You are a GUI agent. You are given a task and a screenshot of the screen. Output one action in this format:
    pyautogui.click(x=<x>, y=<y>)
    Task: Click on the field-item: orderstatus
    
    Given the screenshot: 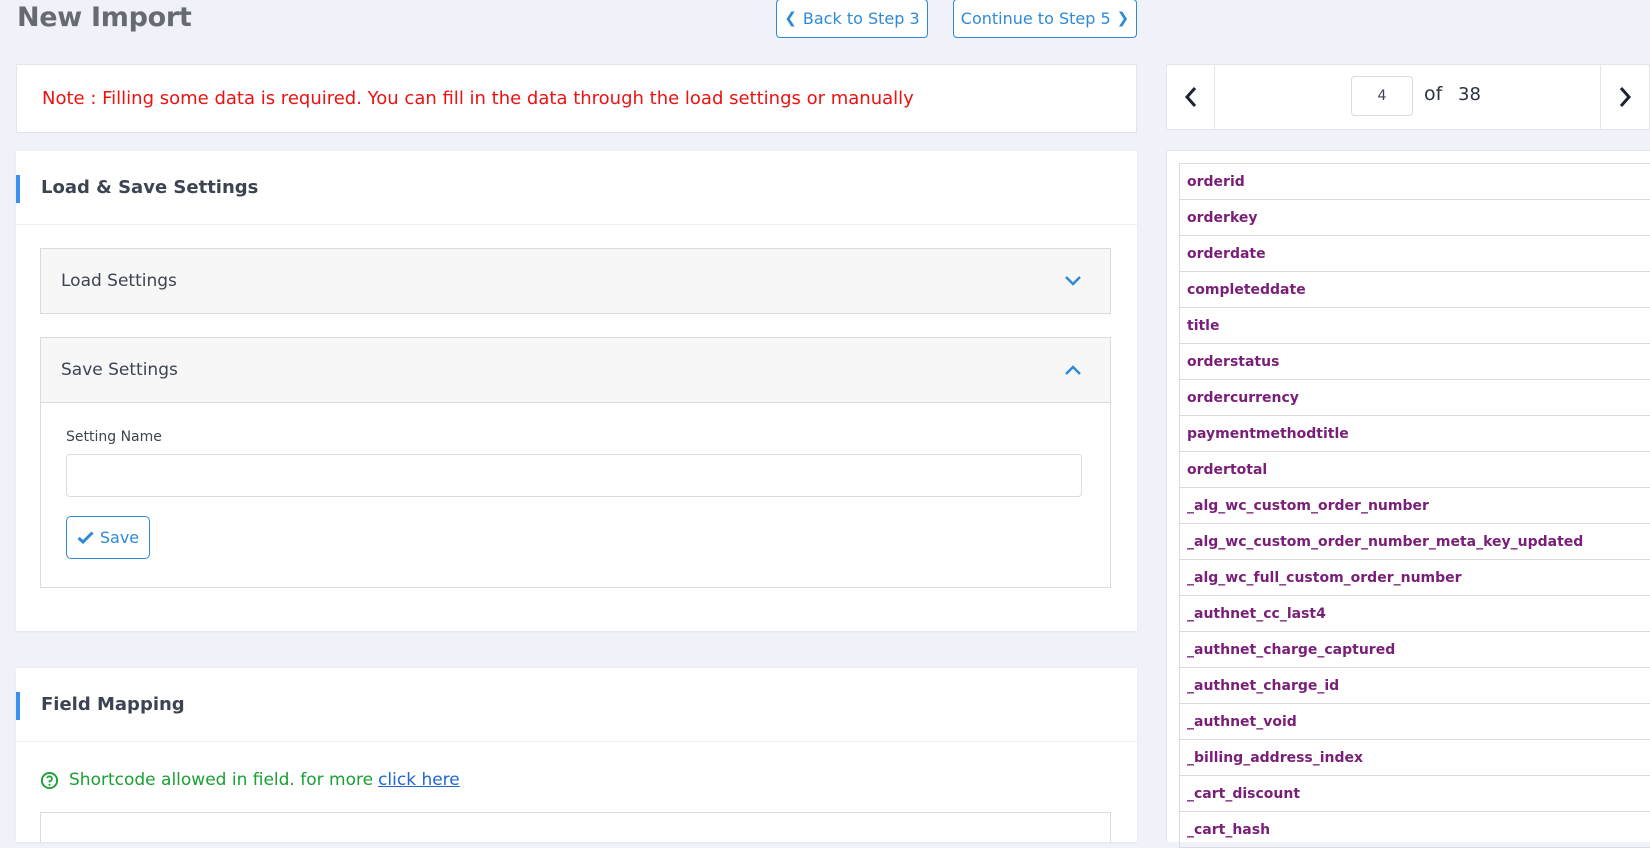 What is the action you would take?
    pyautogui.click(x=1415, y=362)
    